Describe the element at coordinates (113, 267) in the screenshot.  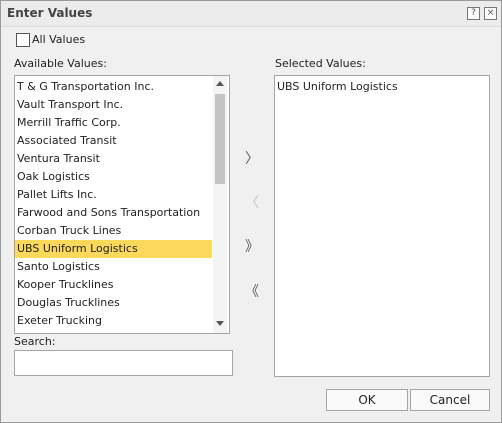
I see `list-item: Santo Logistics` at that location.